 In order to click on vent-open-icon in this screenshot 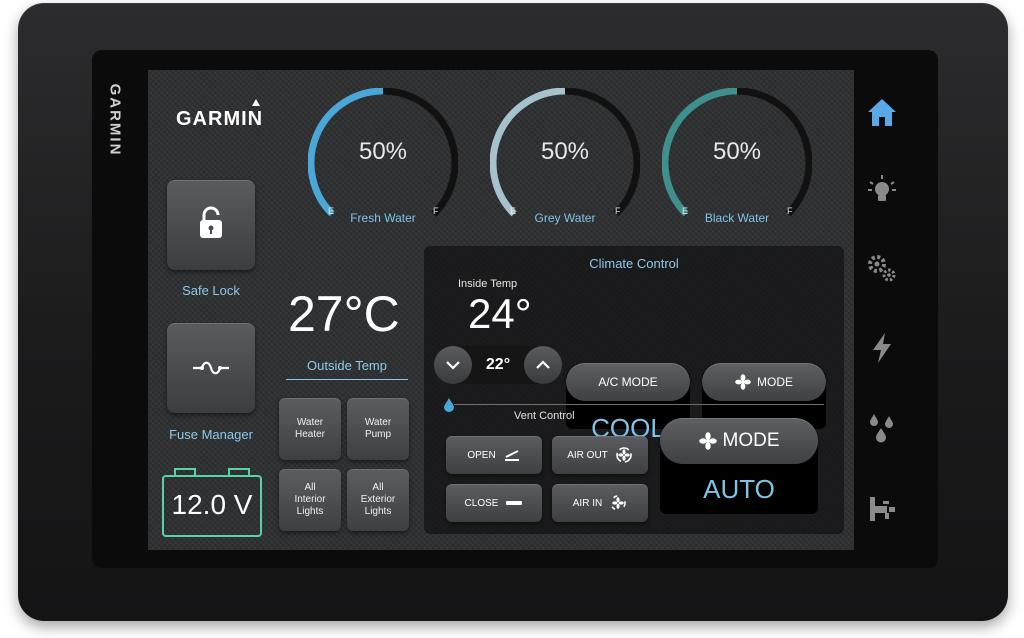, I will do `click(511, 455)`.